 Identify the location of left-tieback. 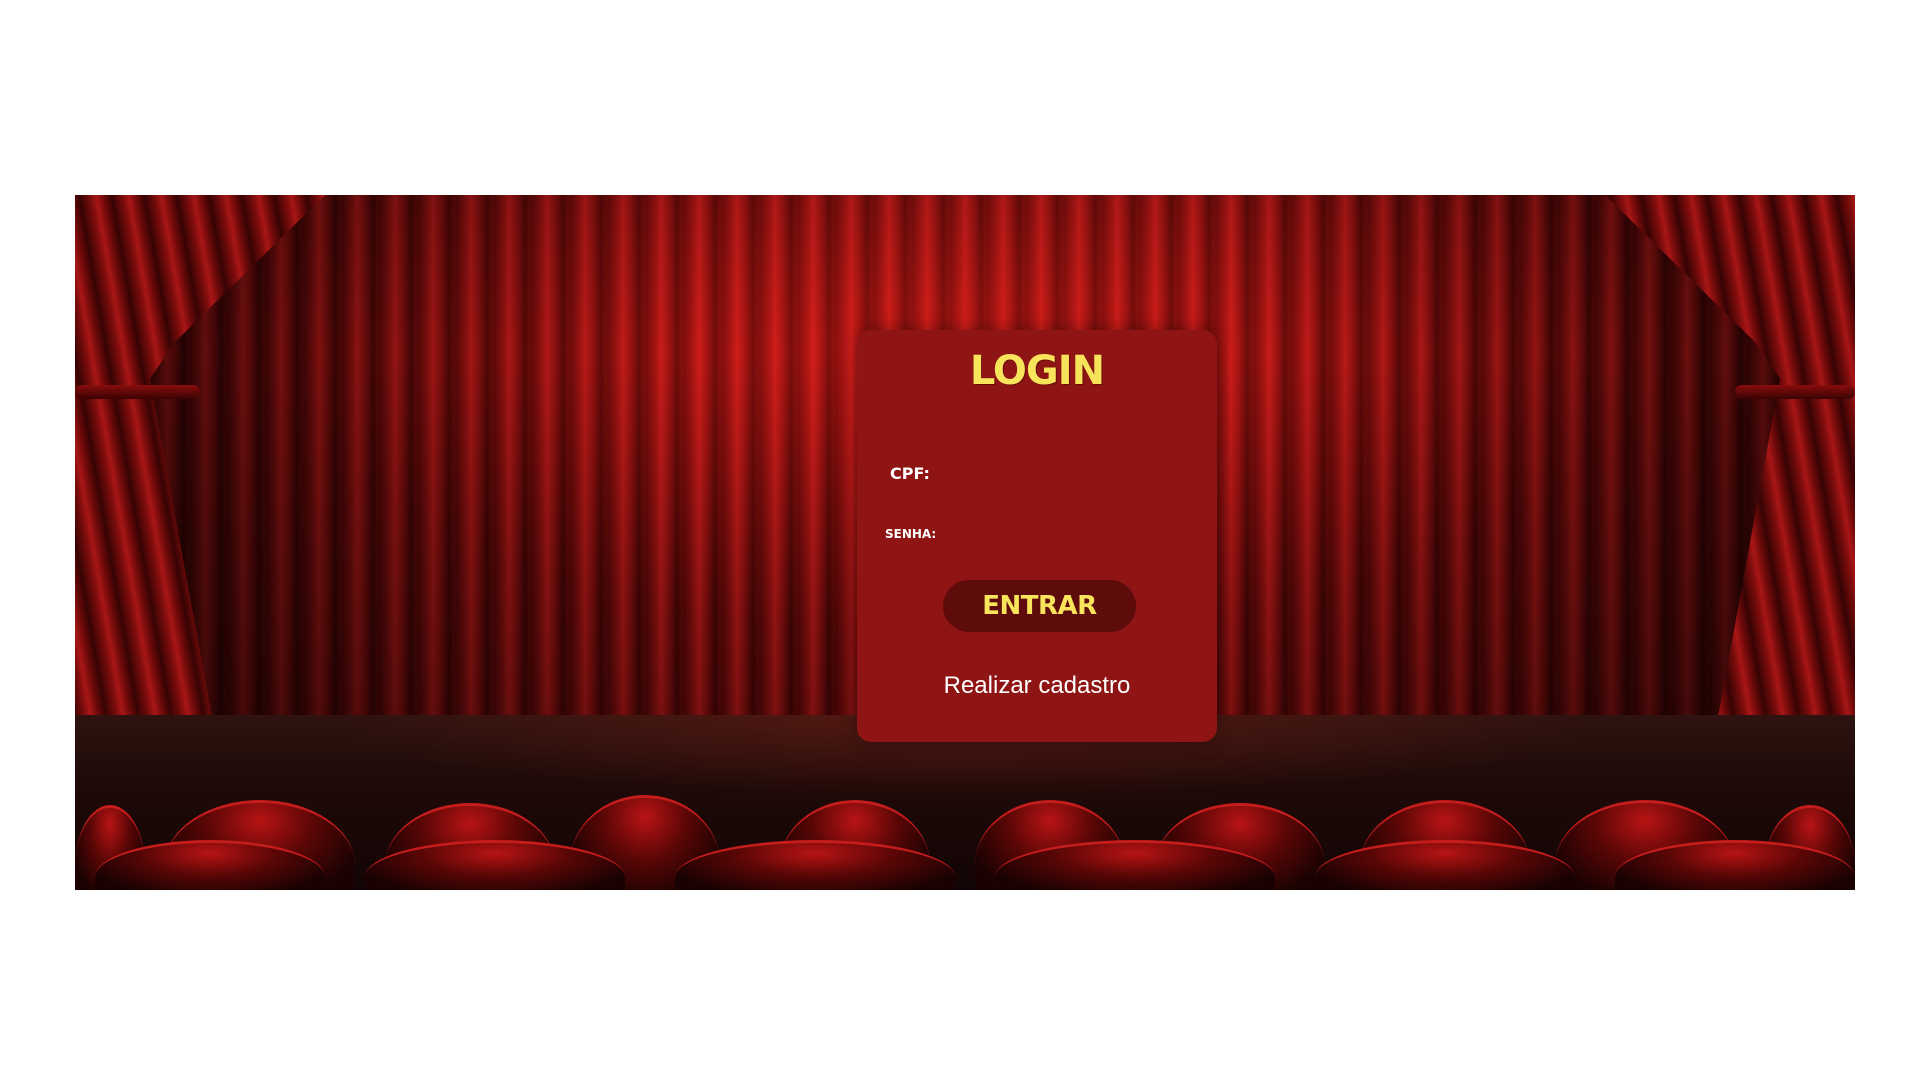
(137, 392).